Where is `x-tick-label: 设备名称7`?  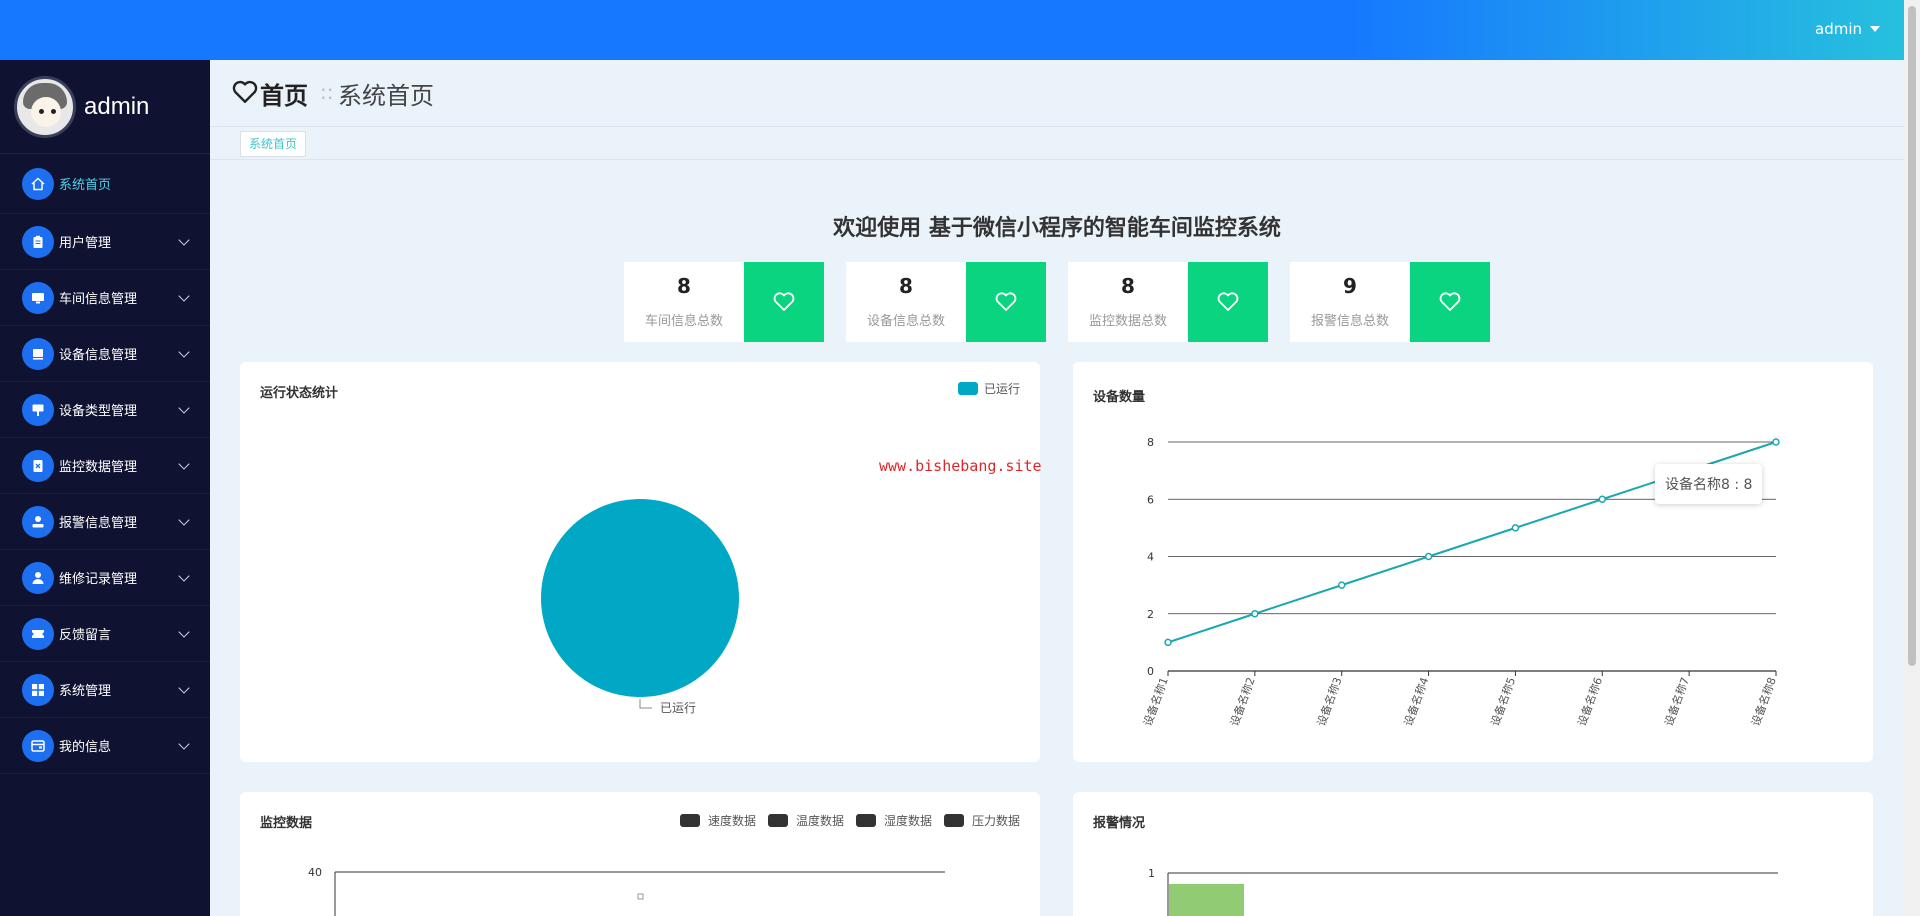 x-tick-label: 设备名称7 is located at coordinates (1676, 701).